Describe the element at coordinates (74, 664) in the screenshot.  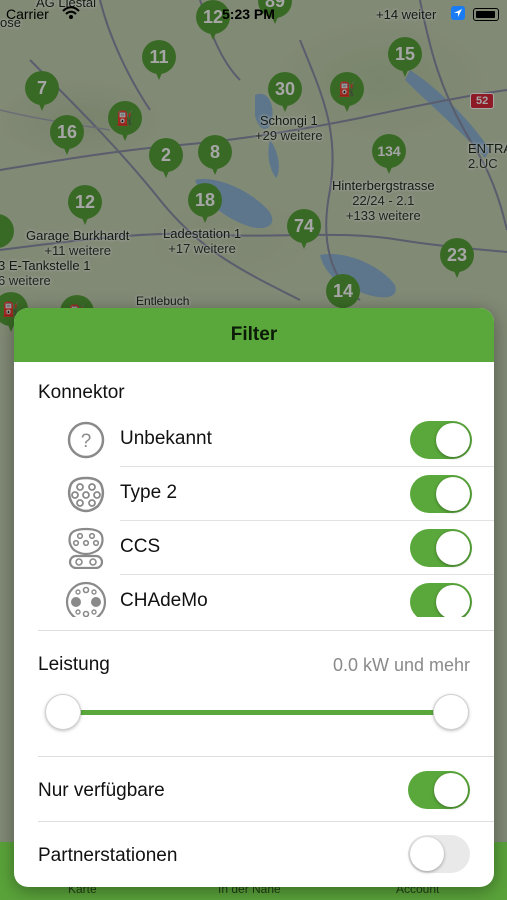
I see `power-section-title: Leistung` at that location.